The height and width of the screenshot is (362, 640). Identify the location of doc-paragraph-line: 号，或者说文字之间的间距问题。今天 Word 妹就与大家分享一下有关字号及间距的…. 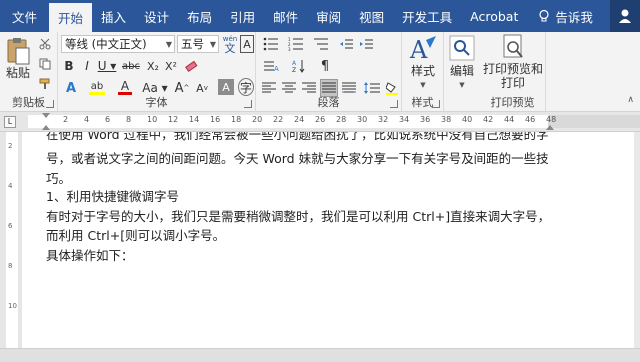
(297, 157).